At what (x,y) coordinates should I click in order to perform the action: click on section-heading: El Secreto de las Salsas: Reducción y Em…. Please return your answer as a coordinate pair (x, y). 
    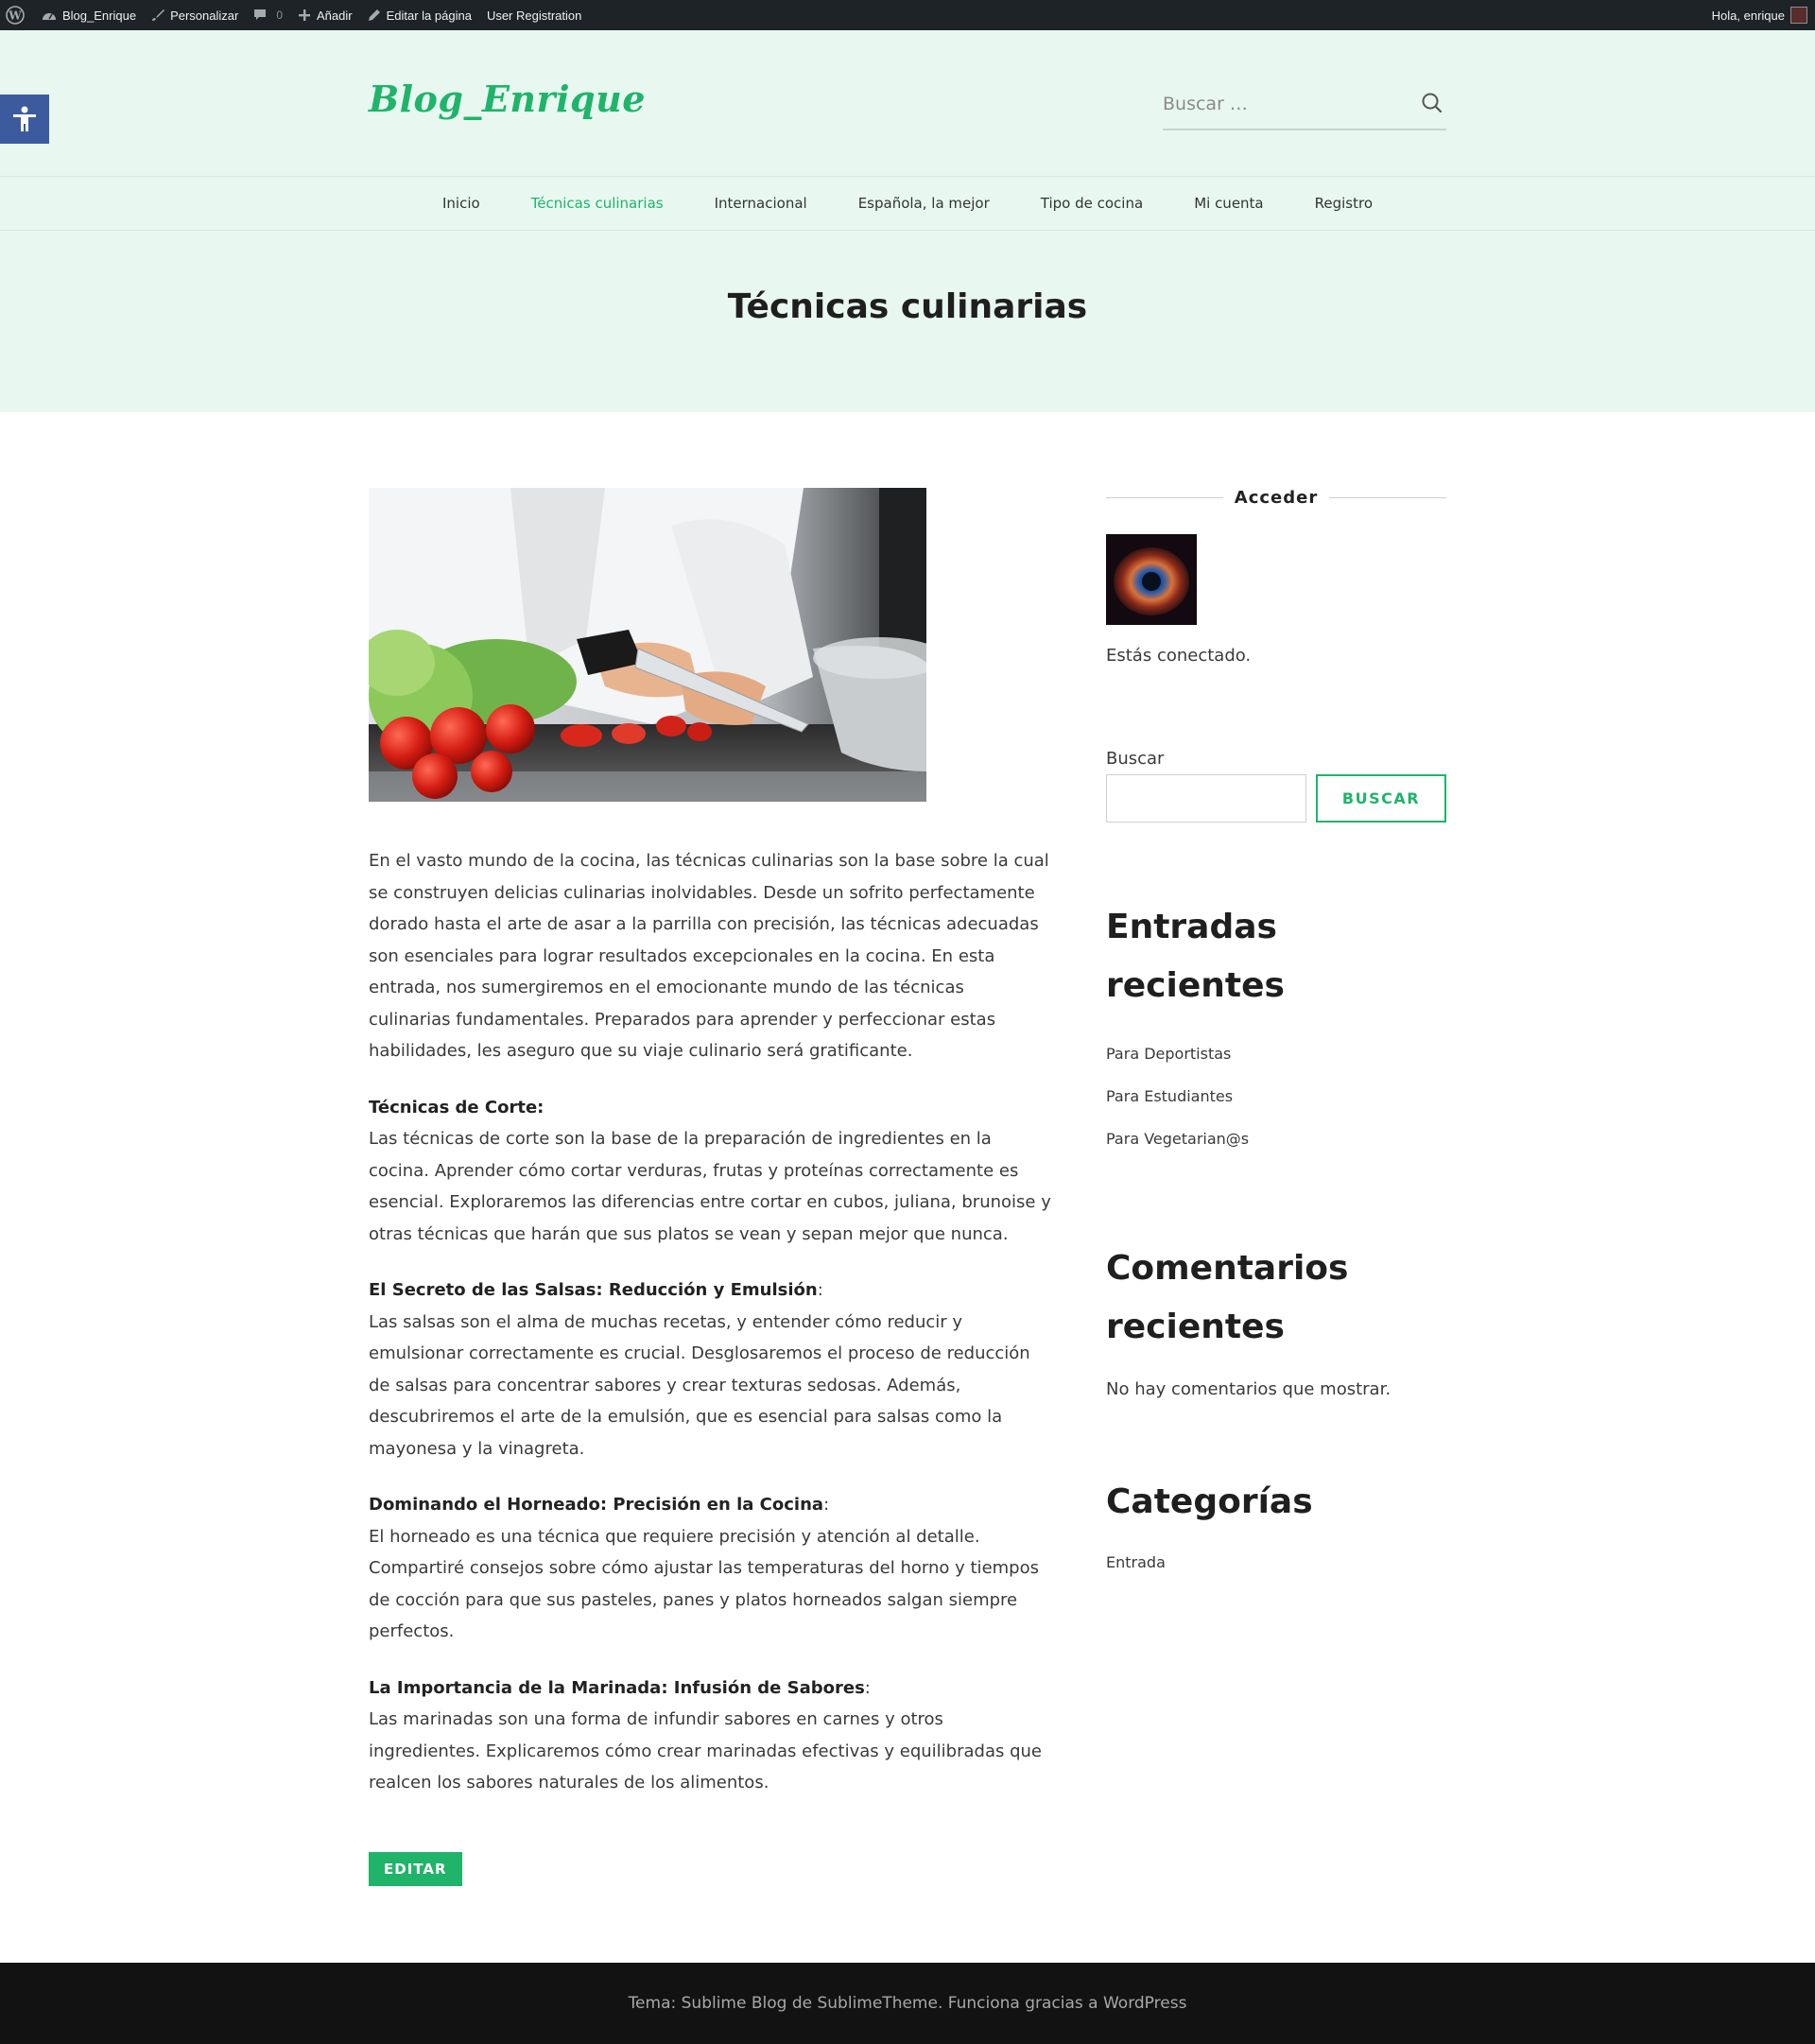
    Looking at the image, I should click on (593, 1290).